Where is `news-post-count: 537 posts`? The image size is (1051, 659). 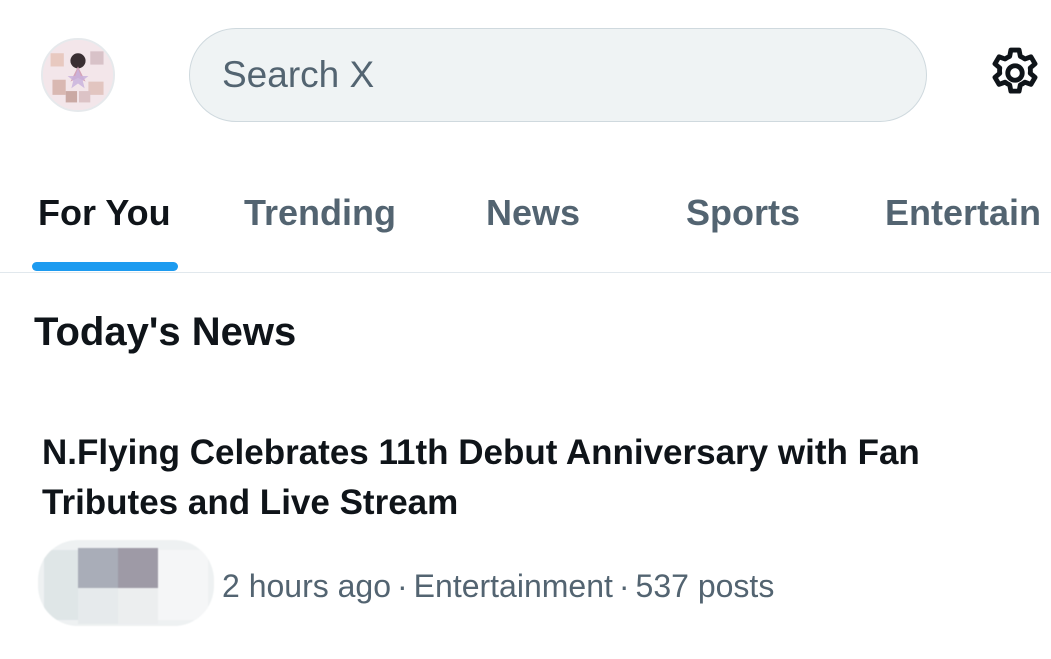
news-post-count: 537 posts is located at coordinates (705, 586).